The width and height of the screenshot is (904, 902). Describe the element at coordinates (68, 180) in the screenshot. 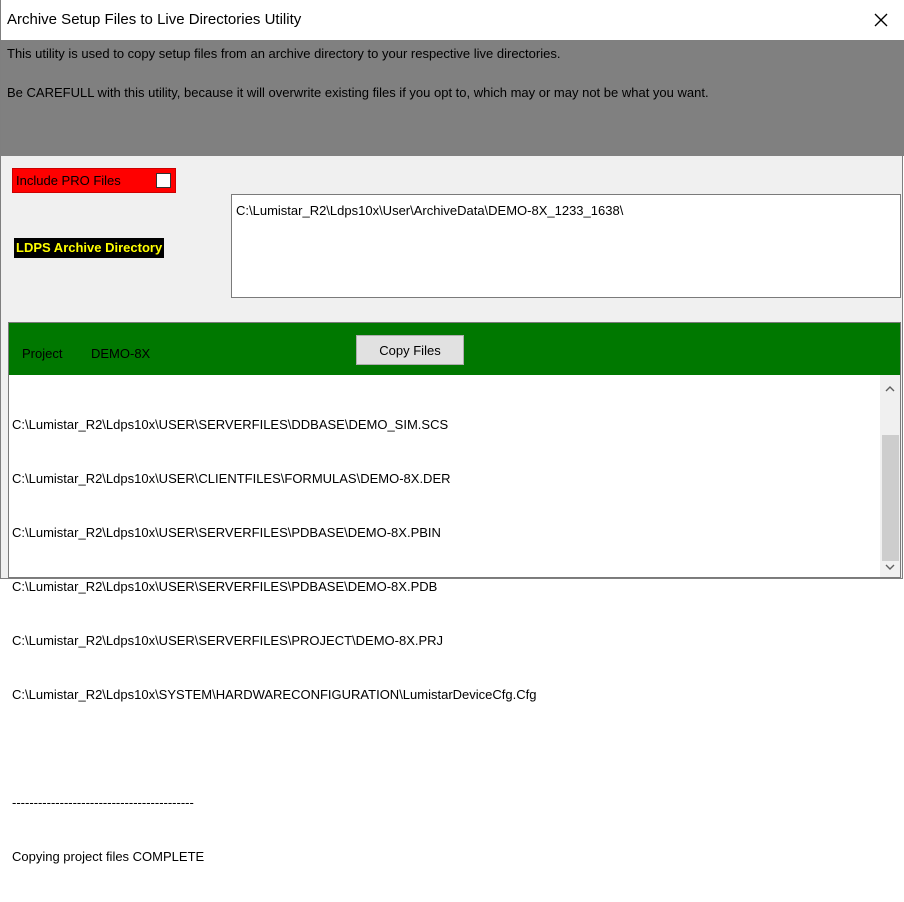

I see `include-pro-files-label: Include PRO Files` at that location.